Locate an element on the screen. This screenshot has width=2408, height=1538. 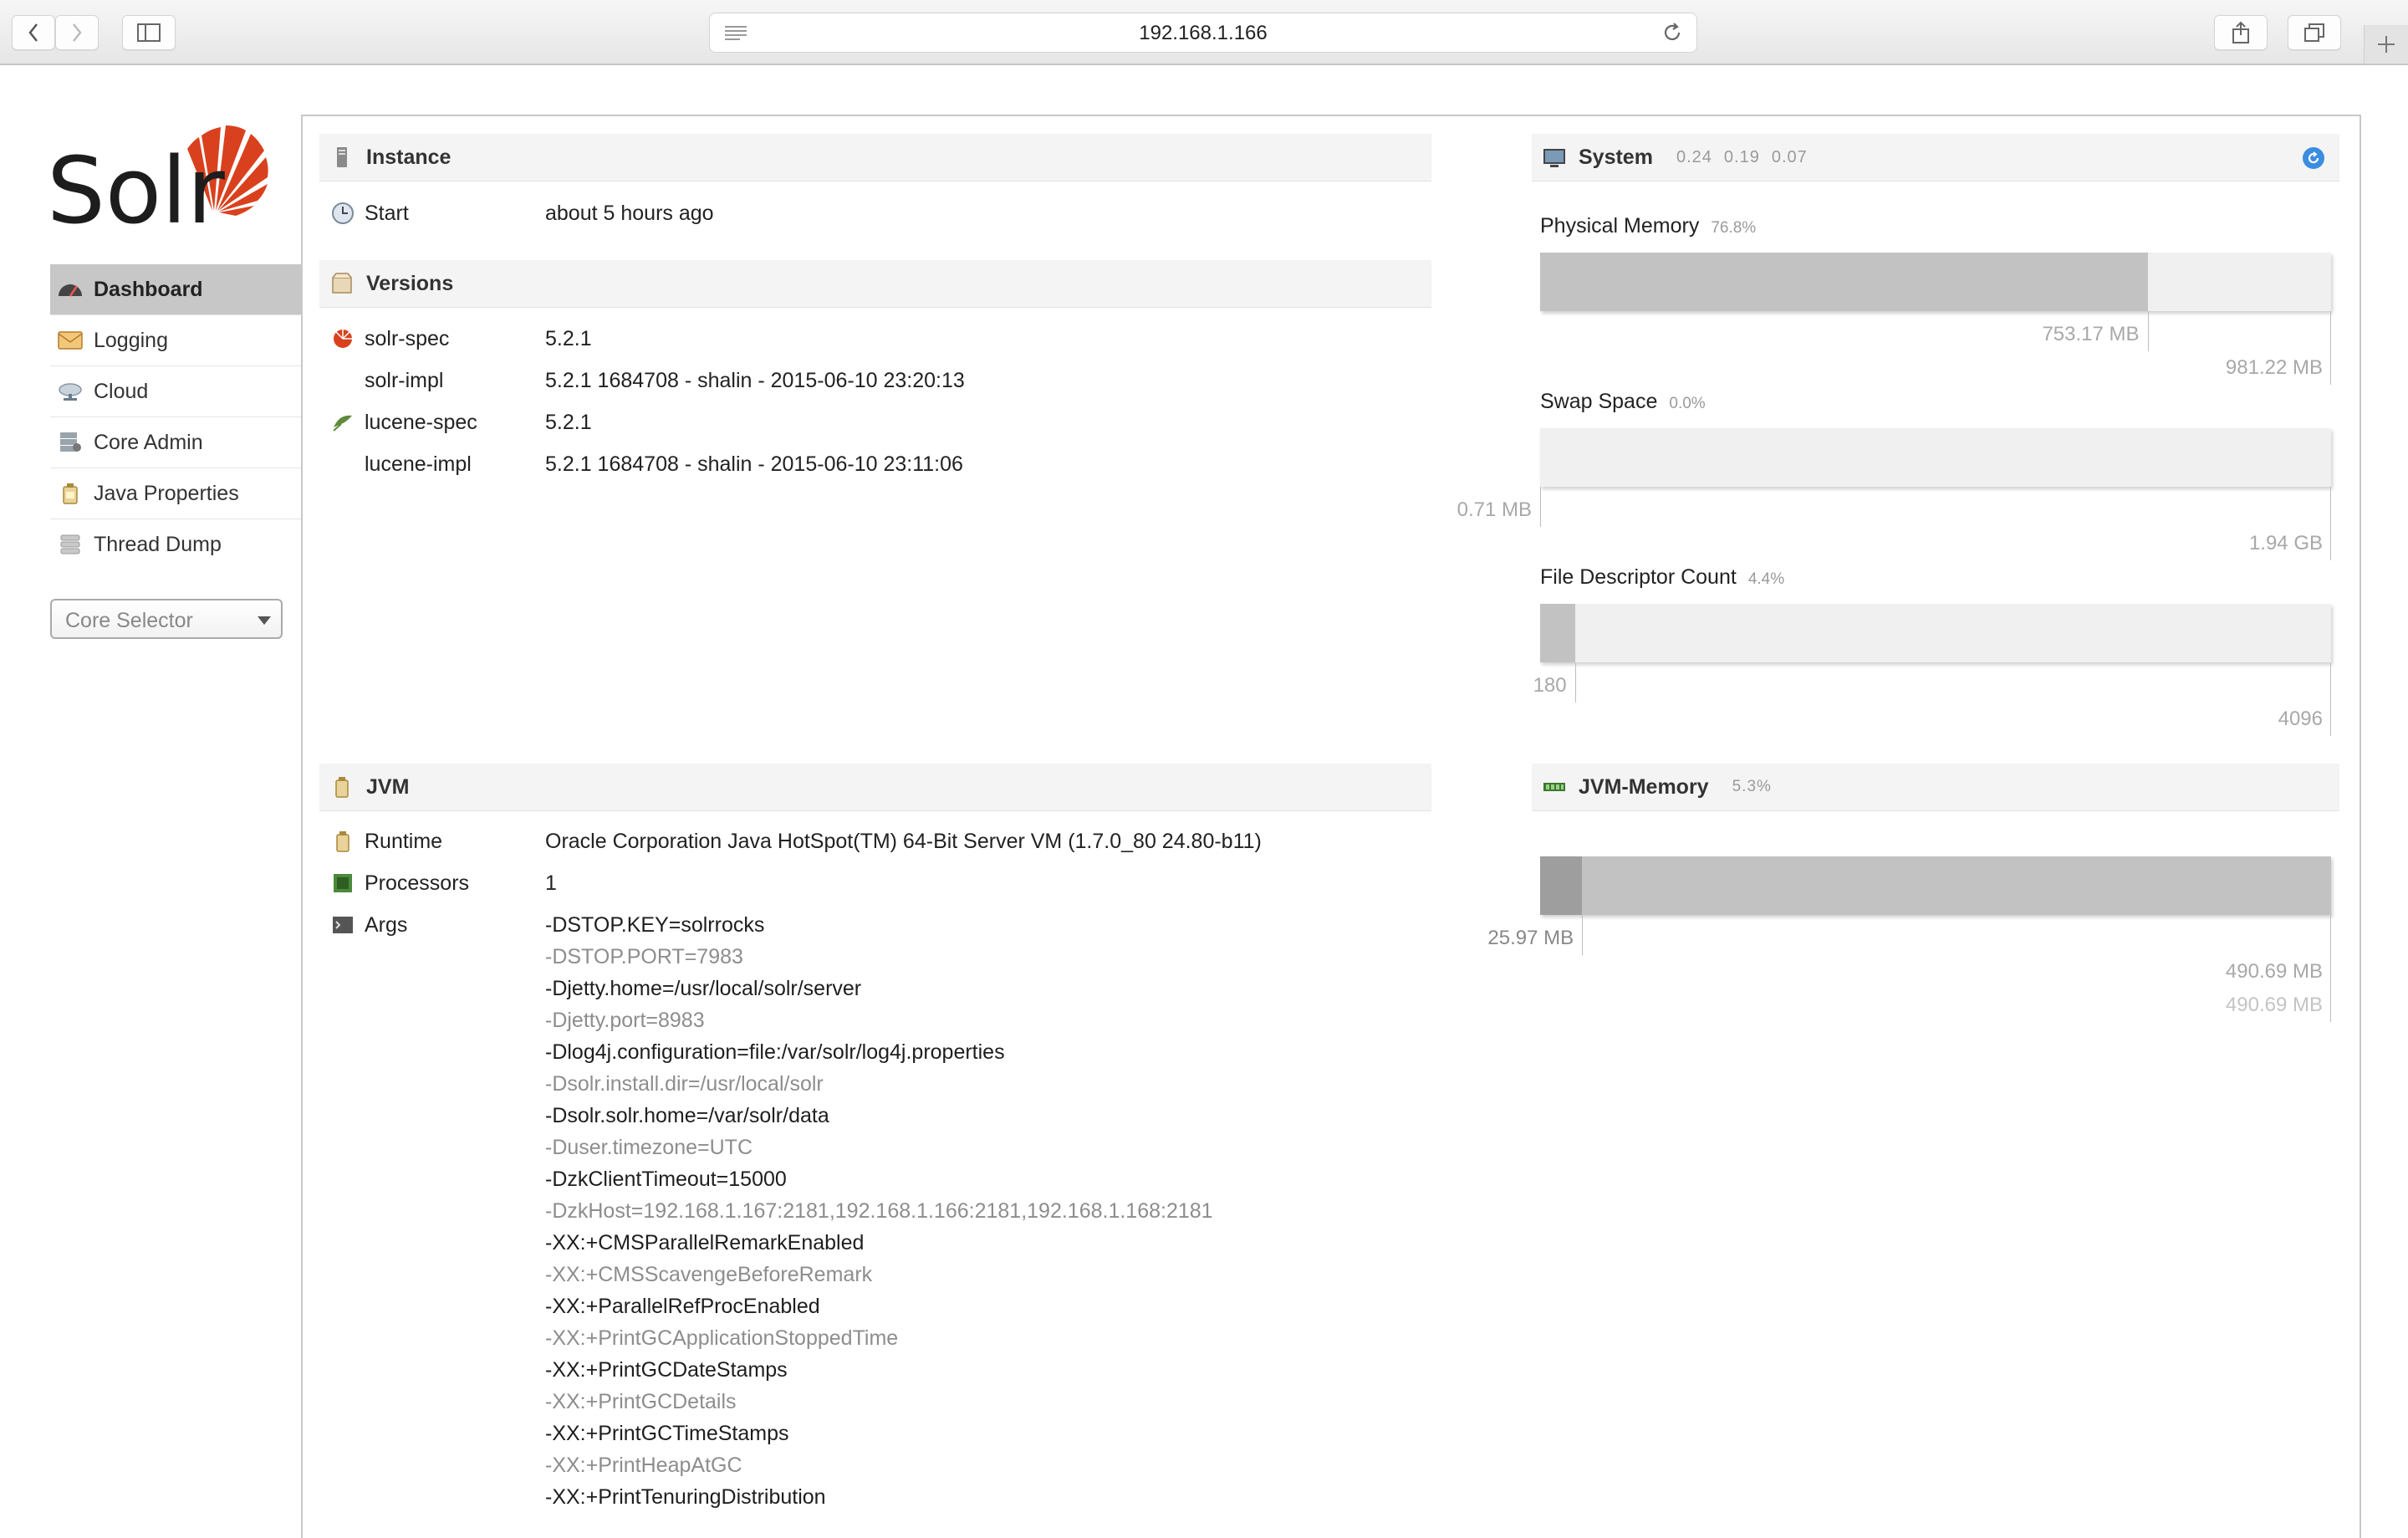
chevron-right-icon is located at coordinates (77, 32).